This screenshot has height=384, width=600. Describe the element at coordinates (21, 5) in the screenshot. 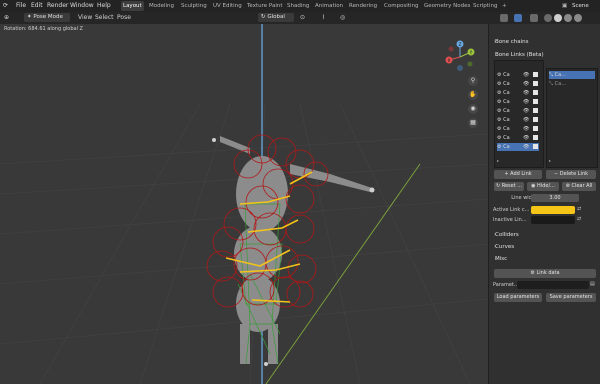

I see `menu-file: File` at that location.